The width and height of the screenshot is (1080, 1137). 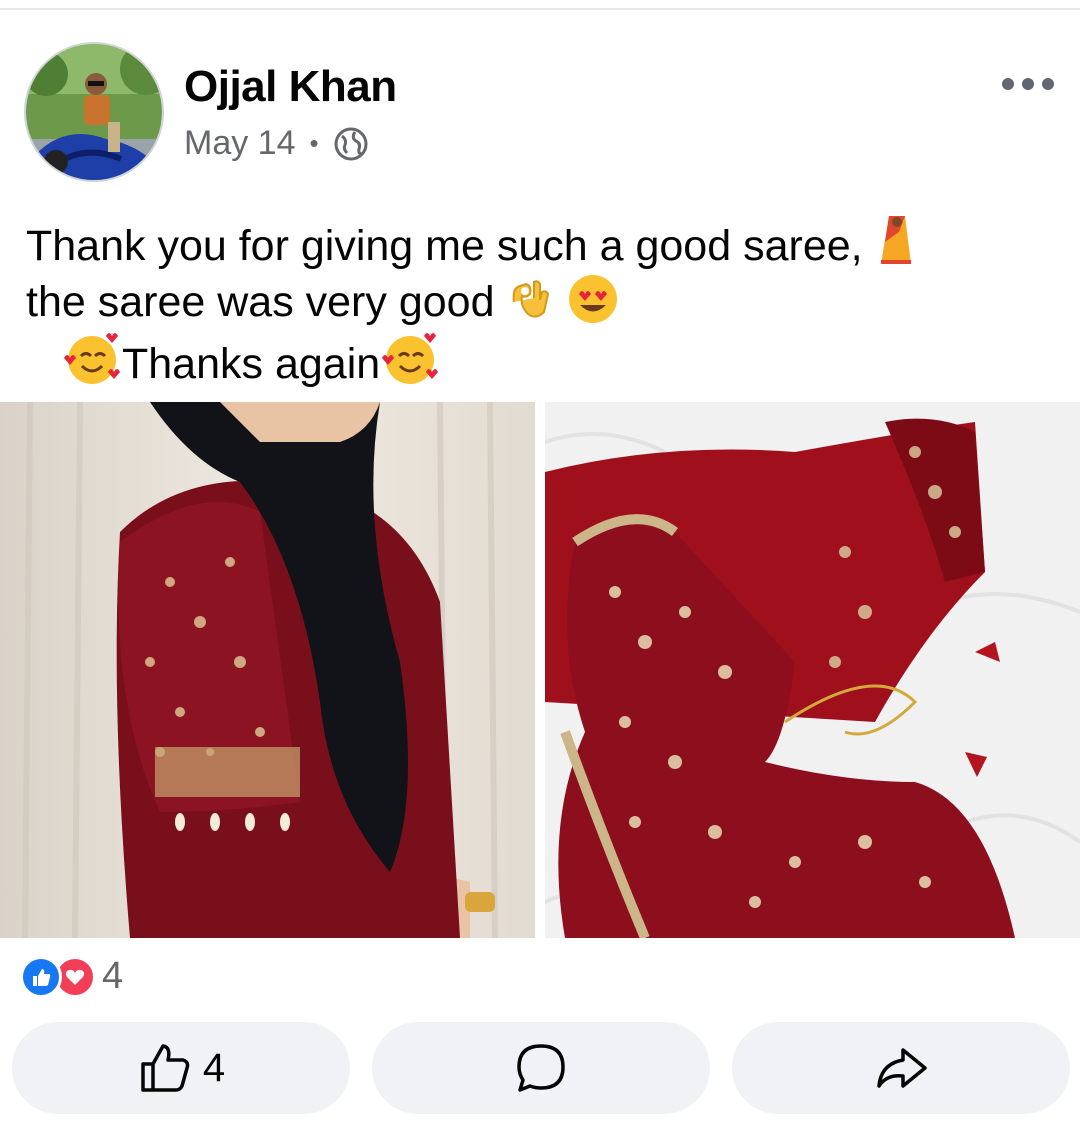 What do you see at coordinates (895, 240) in the screenshot?
I see `saree-emoji` at bounding box center [895, 240].